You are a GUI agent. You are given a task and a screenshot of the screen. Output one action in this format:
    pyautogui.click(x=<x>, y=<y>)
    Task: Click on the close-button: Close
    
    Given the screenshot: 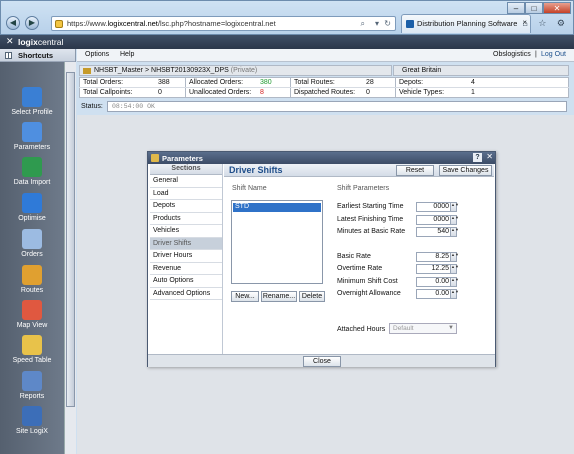 What is the action you would take?
    pyautogui.click(x=322, y=361)
    